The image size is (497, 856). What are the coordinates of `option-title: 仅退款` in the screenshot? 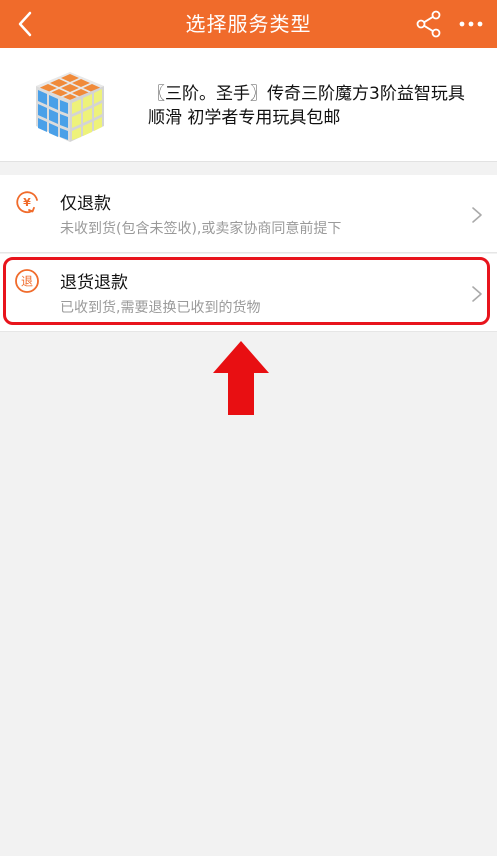 It's located at (85, 204).